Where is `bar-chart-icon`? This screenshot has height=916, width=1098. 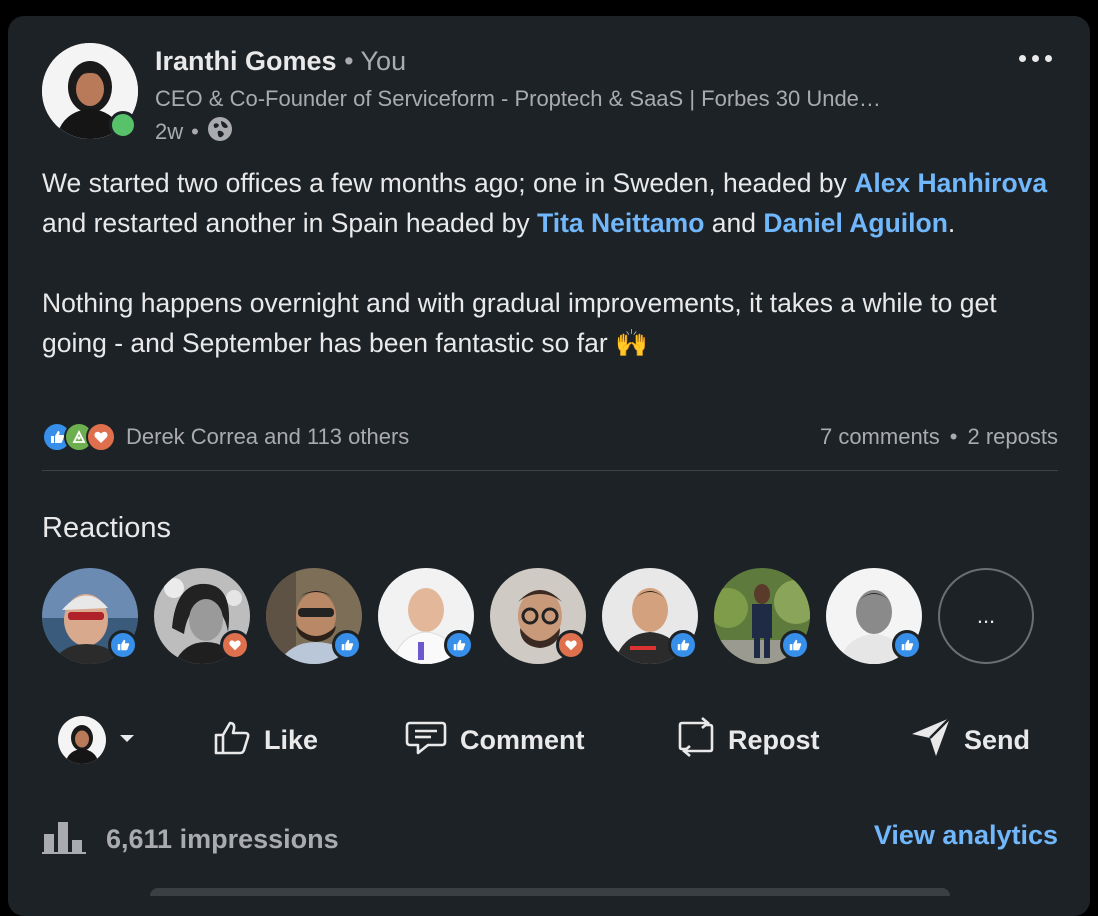
bar-chart-icon is located at coordinates (64, 839).